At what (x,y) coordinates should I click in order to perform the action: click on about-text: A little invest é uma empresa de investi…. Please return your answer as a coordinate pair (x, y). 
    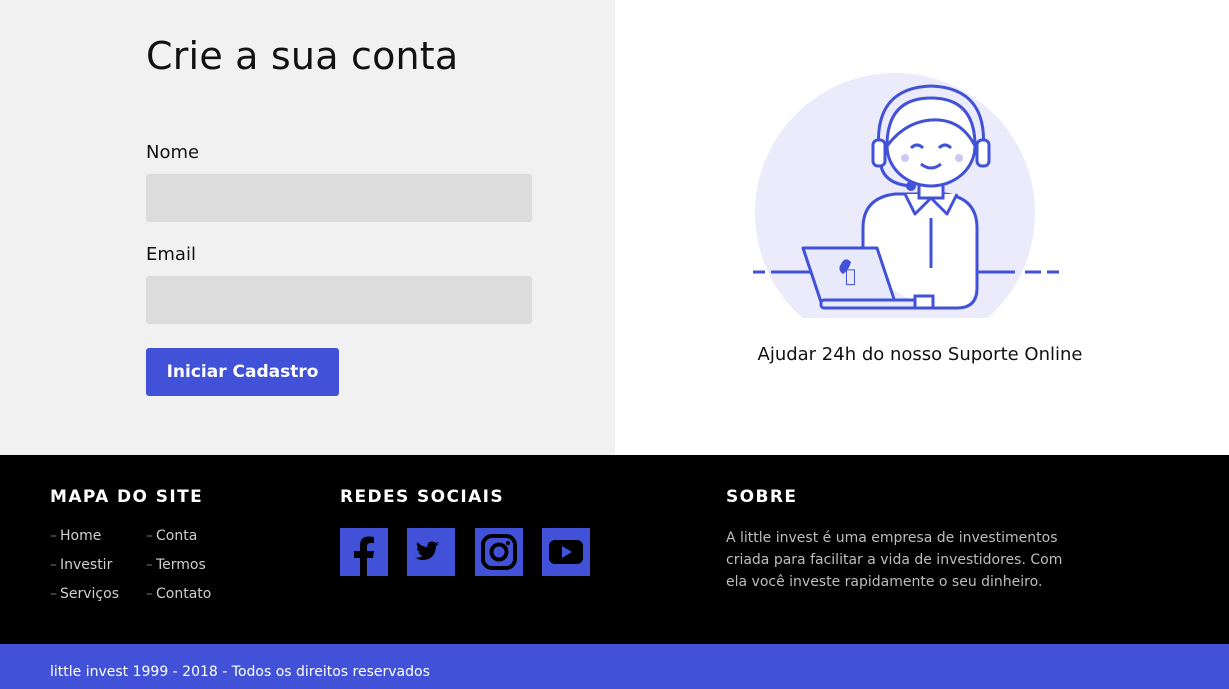
    Looking at the image, I should click on (894, 560).